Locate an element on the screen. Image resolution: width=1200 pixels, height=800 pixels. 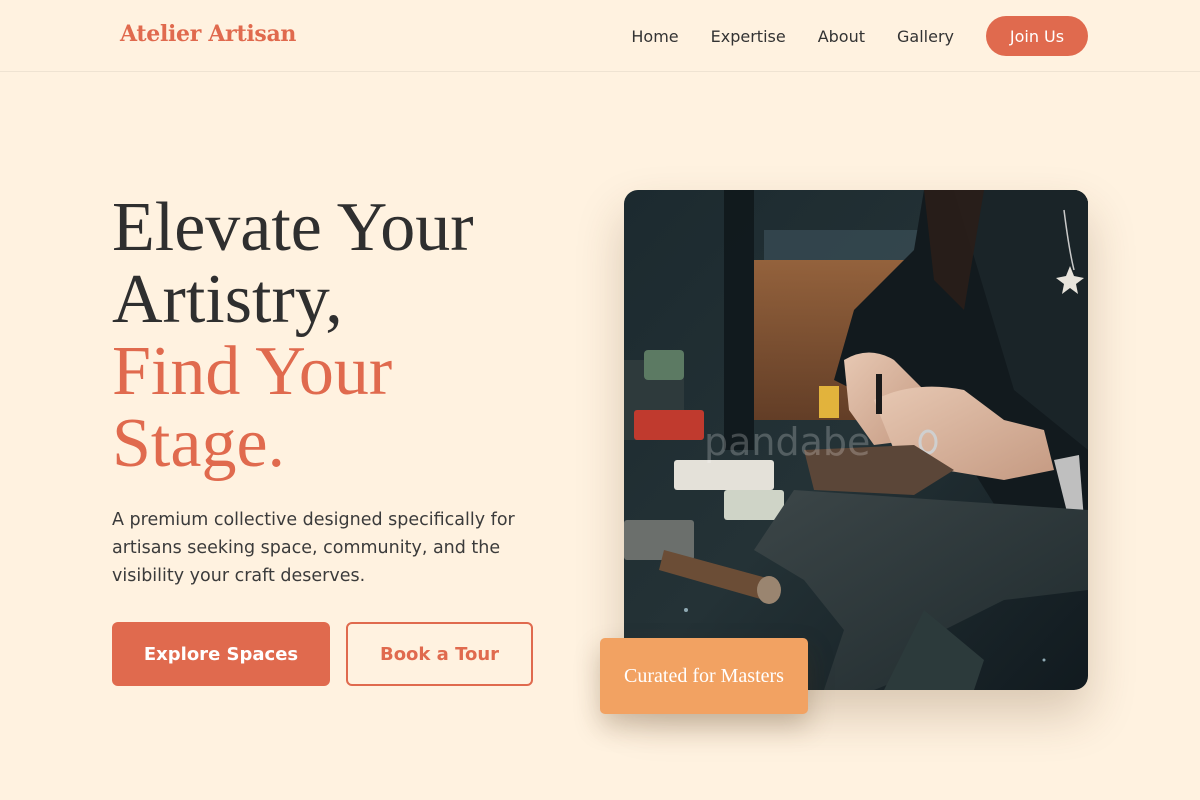
book-tour-button: Book a Tour is located at coordinates (439, 654).